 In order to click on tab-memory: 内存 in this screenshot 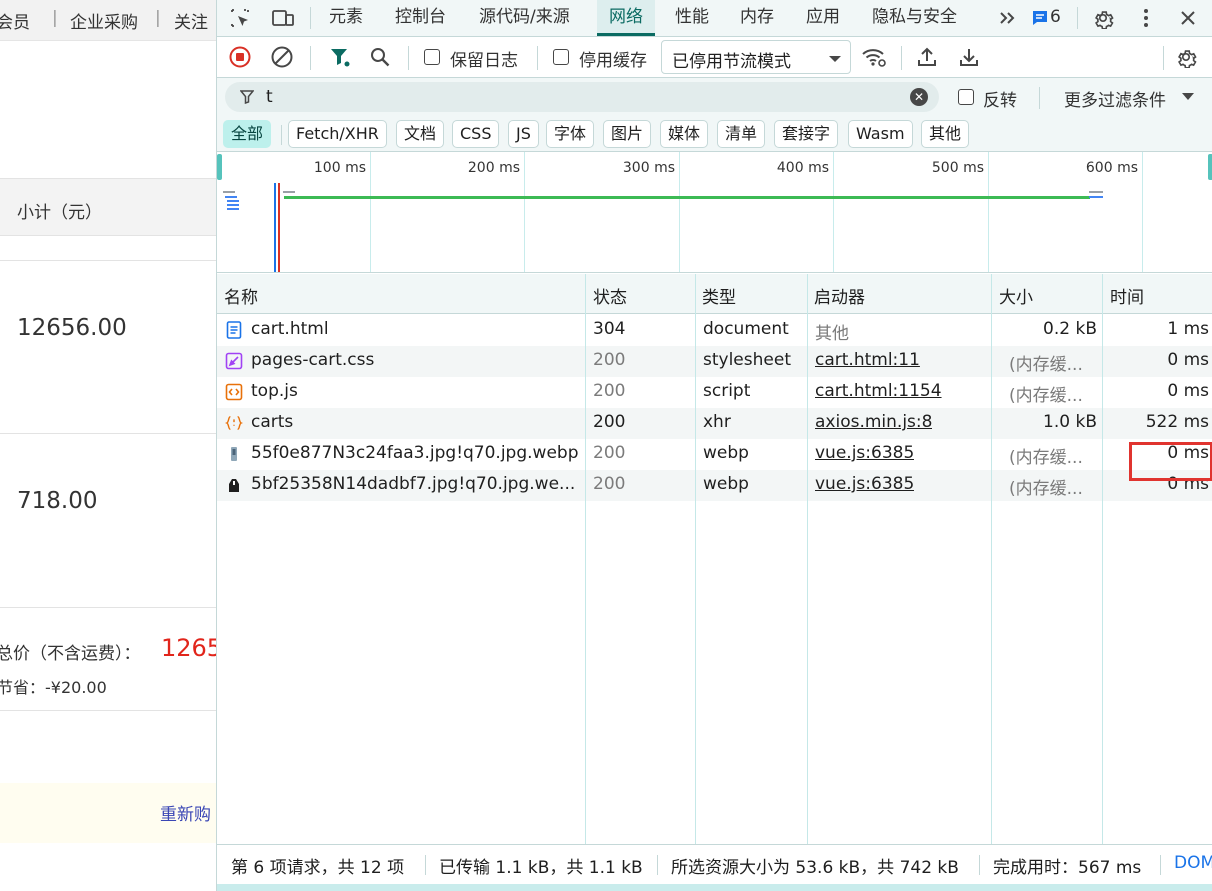, I will do `click(757, 18)`.